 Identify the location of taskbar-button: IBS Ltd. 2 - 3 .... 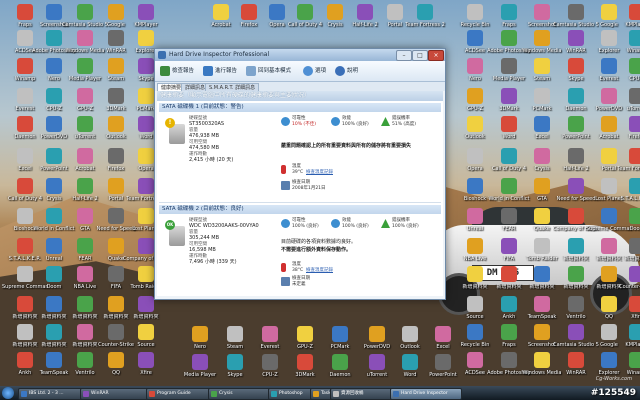
(53, 394).